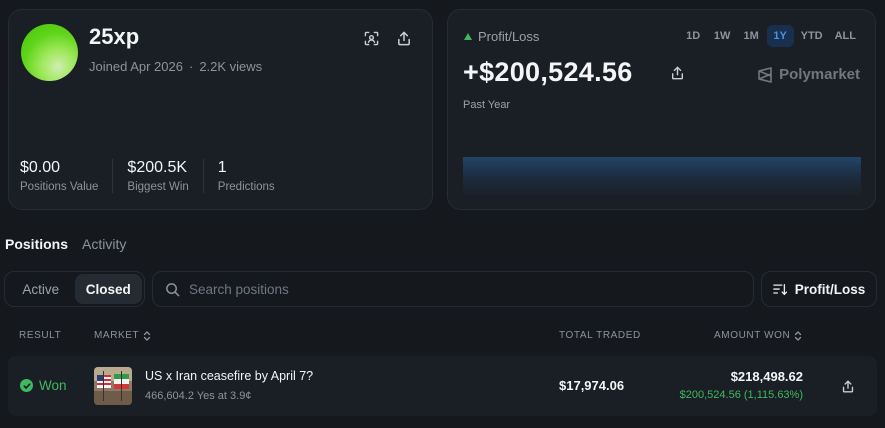 The height and width of the screenshot is (428, 885). I want to click on username: 25xp, so click(114, 36).